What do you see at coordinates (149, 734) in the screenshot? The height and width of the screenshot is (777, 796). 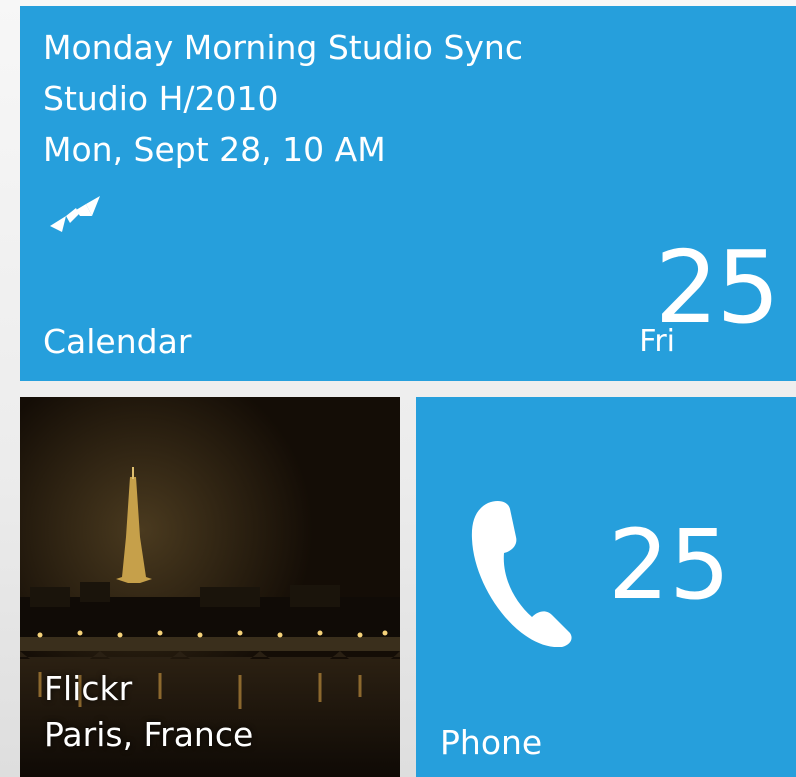 I see `photo-location: Paris, France` at bounding box center [149, 734].